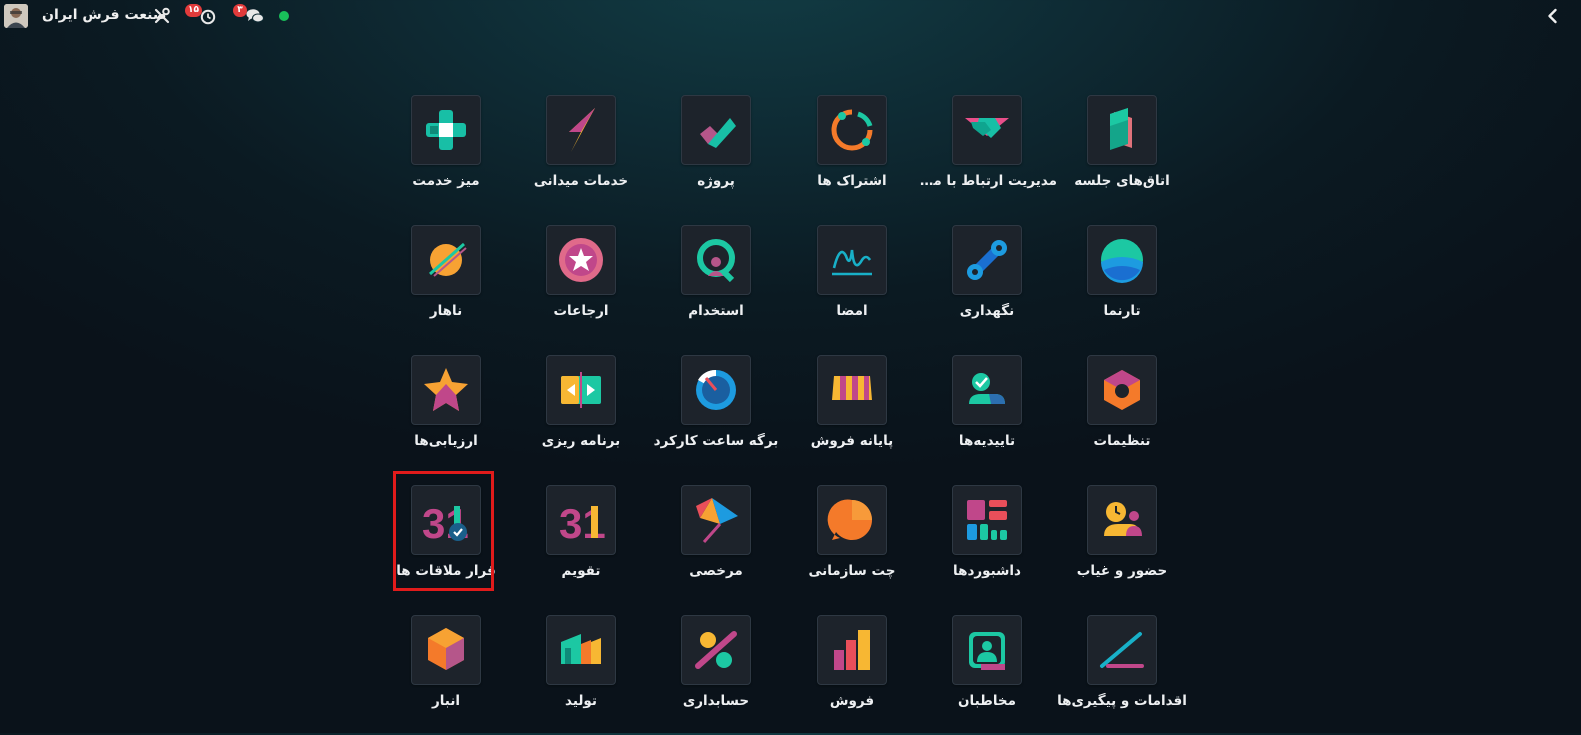  What do you see at coordinates (987, 130) in the screenshot?
I see `crm-icon` at bounding box center [987, 130].